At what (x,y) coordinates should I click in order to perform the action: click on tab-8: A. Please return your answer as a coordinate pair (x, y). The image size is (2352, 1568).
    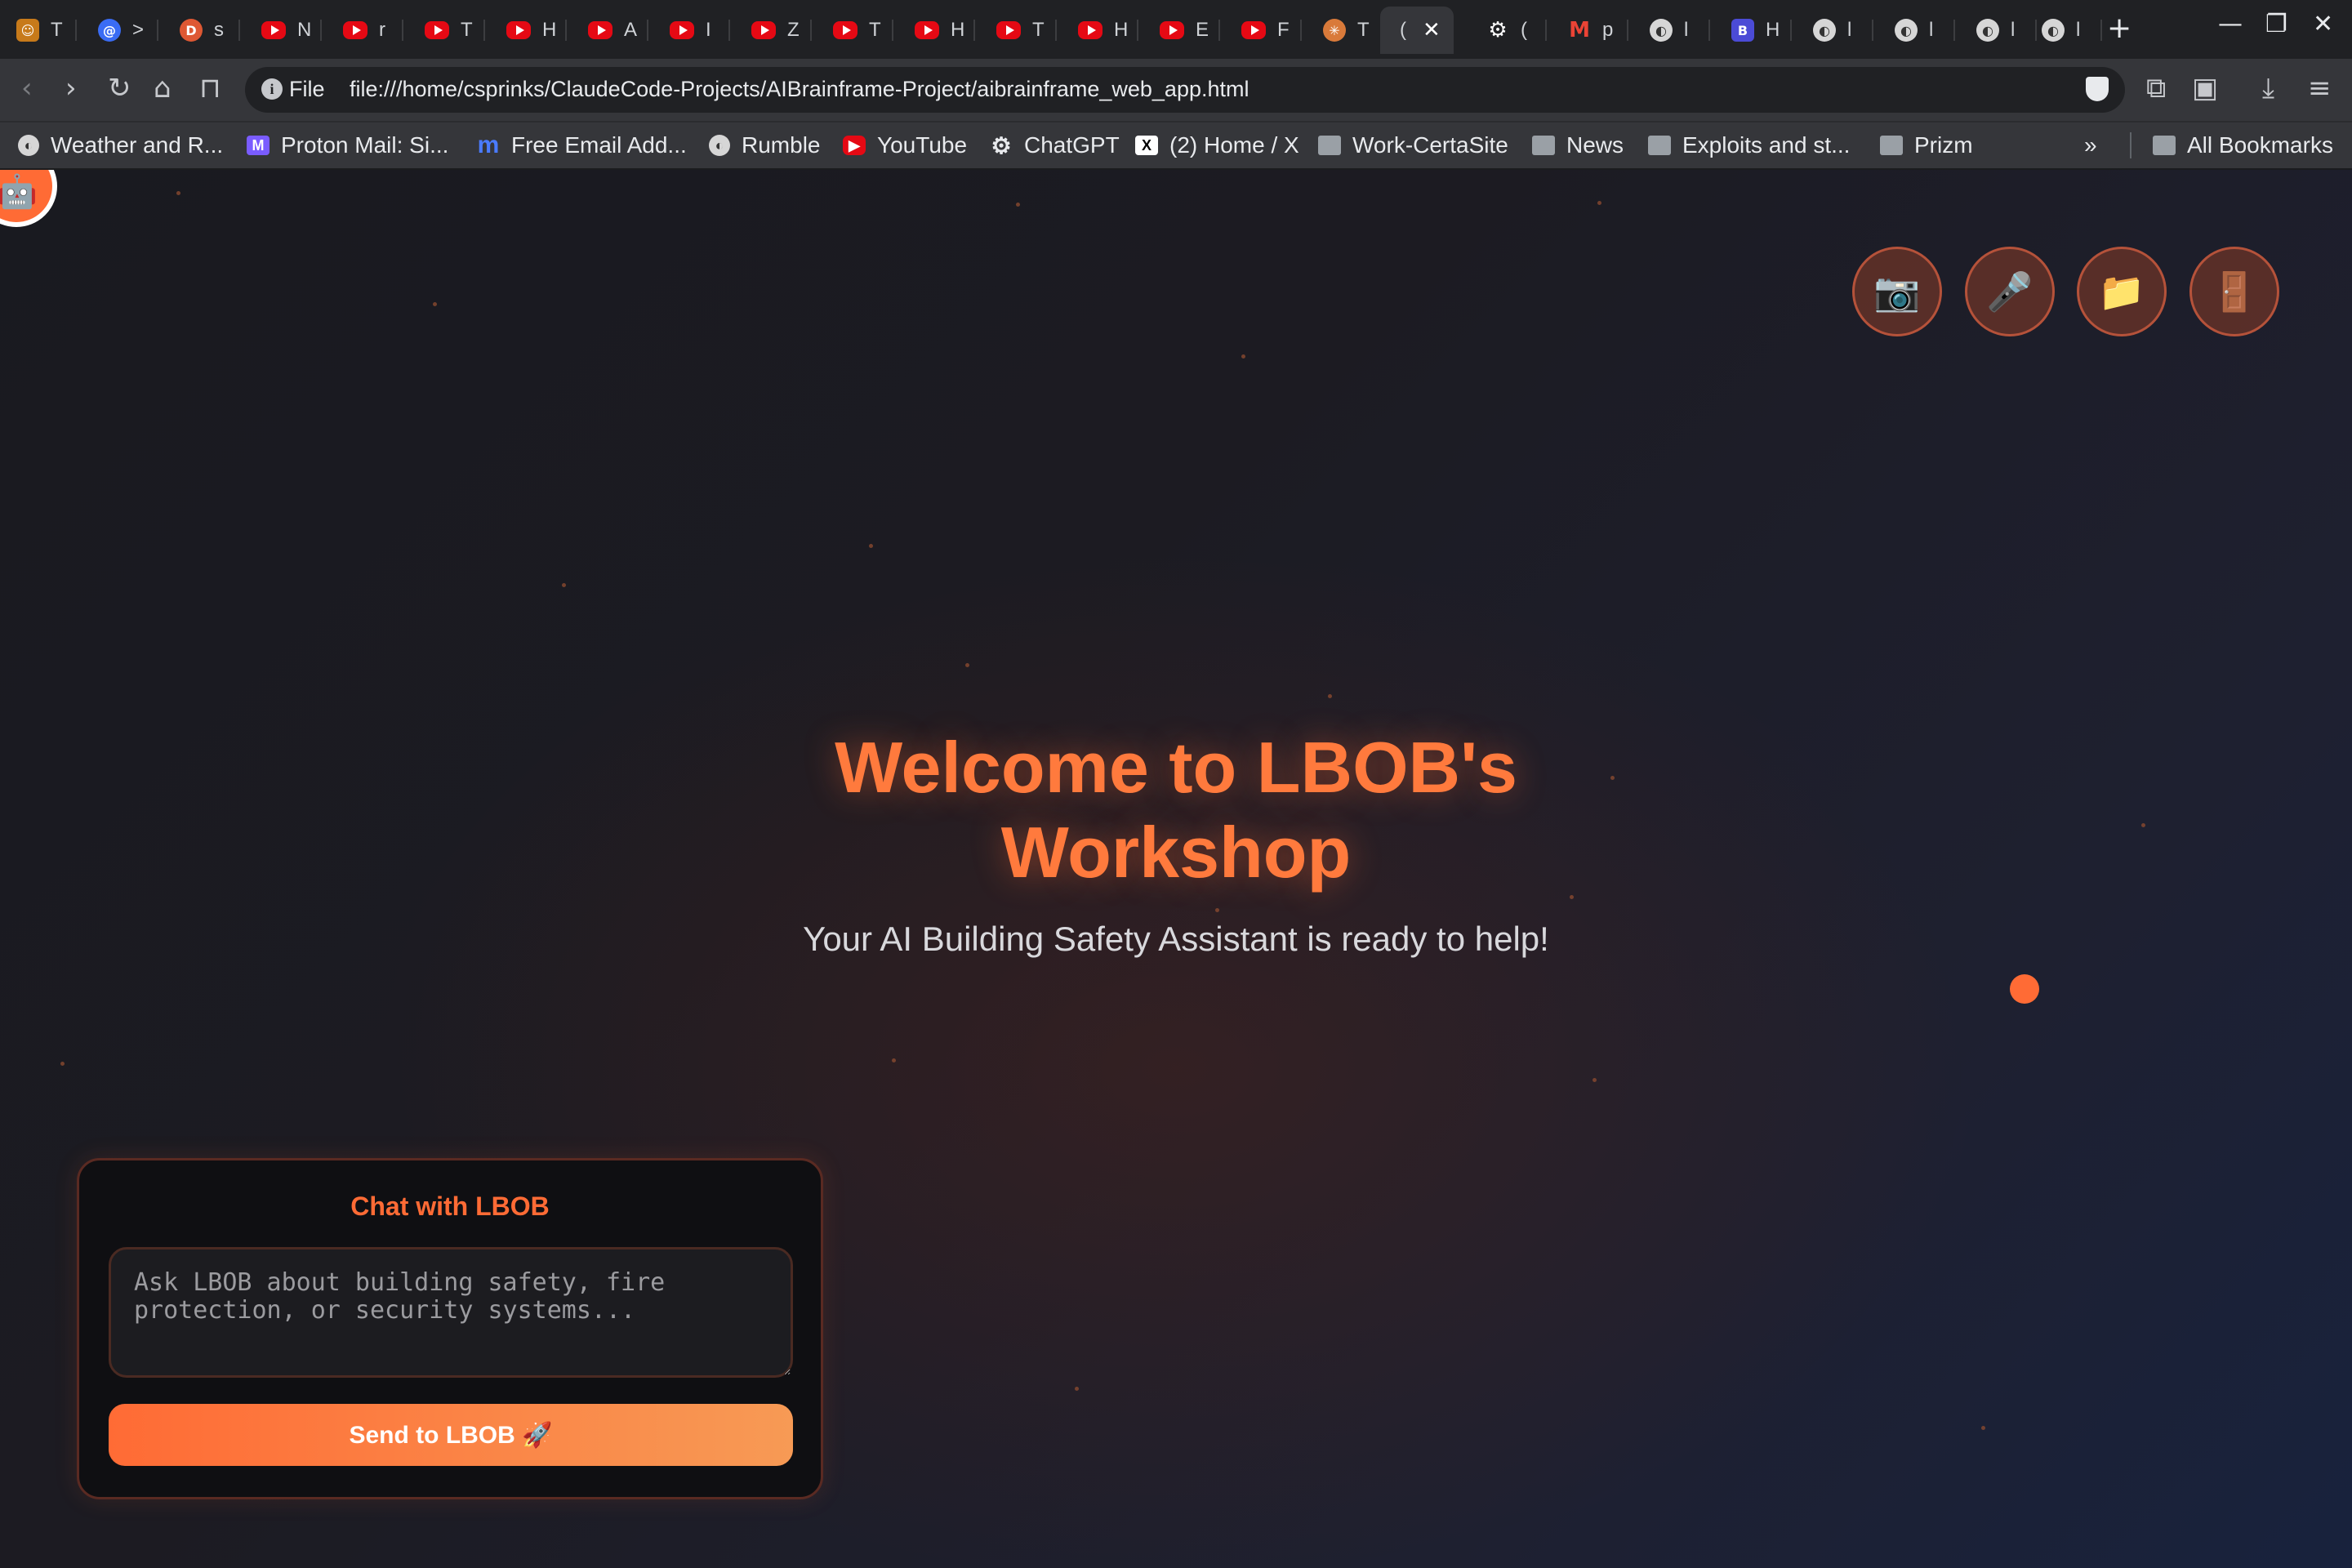
    Looking at the image, I should click on (610, 30).